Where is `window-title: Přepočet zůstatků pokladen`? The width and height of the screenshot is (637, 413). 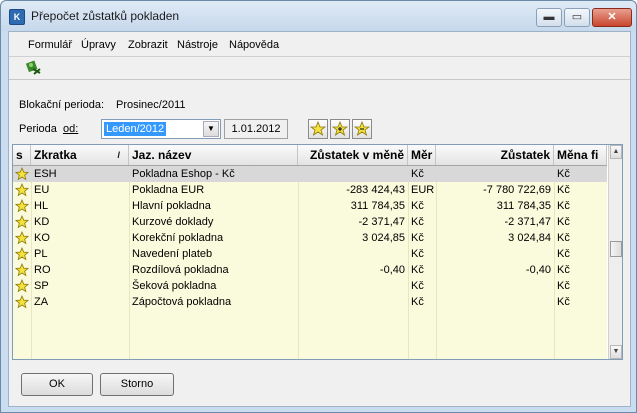
window-title: Přepočet zůstatků pokladen is located at coordinates (105, 16).